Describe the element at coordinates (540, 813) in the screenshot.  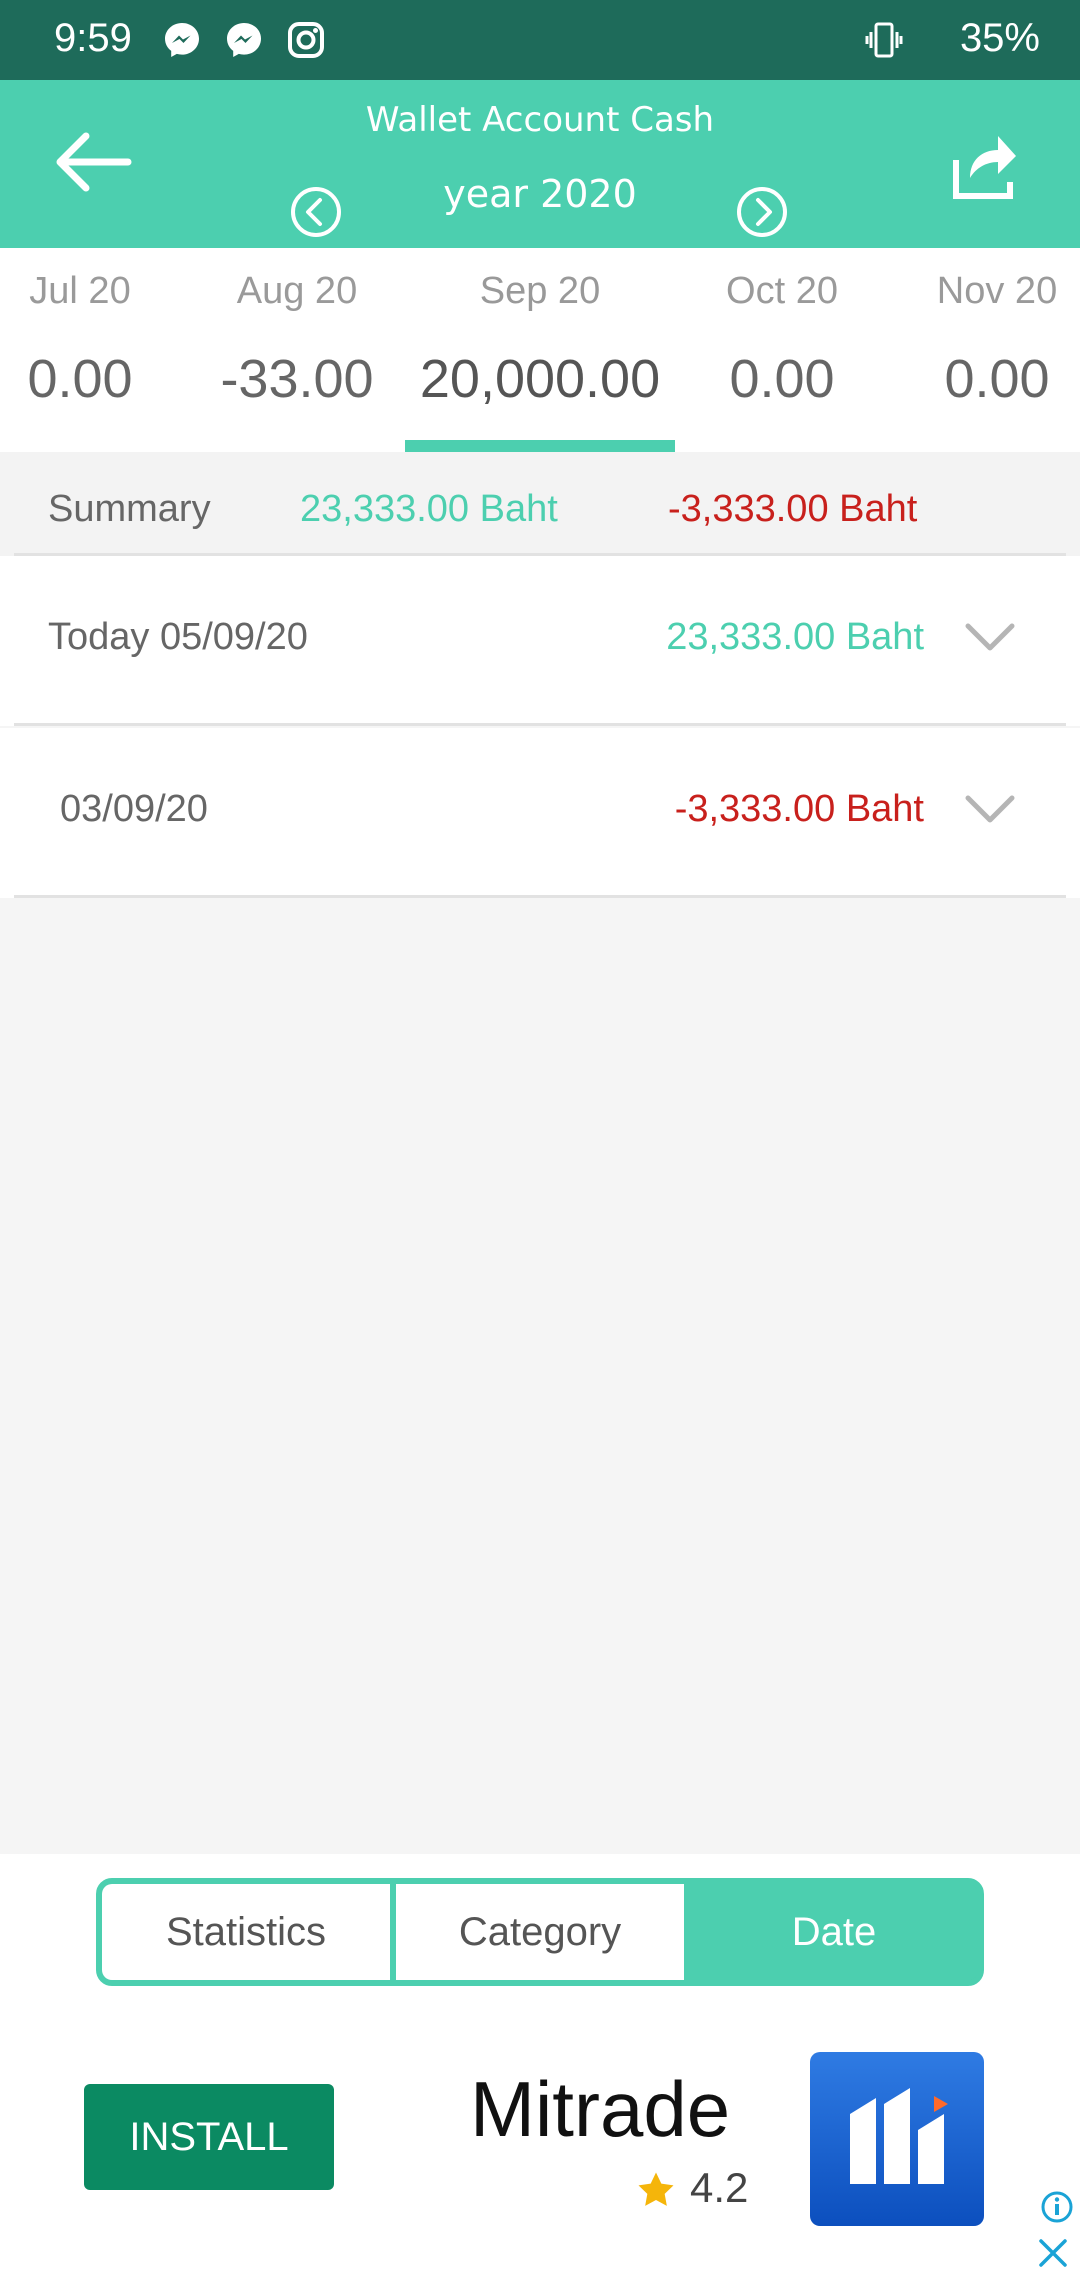
I see `date-row-0309: 03/09/20 -3,333.00 Baht` at that location.